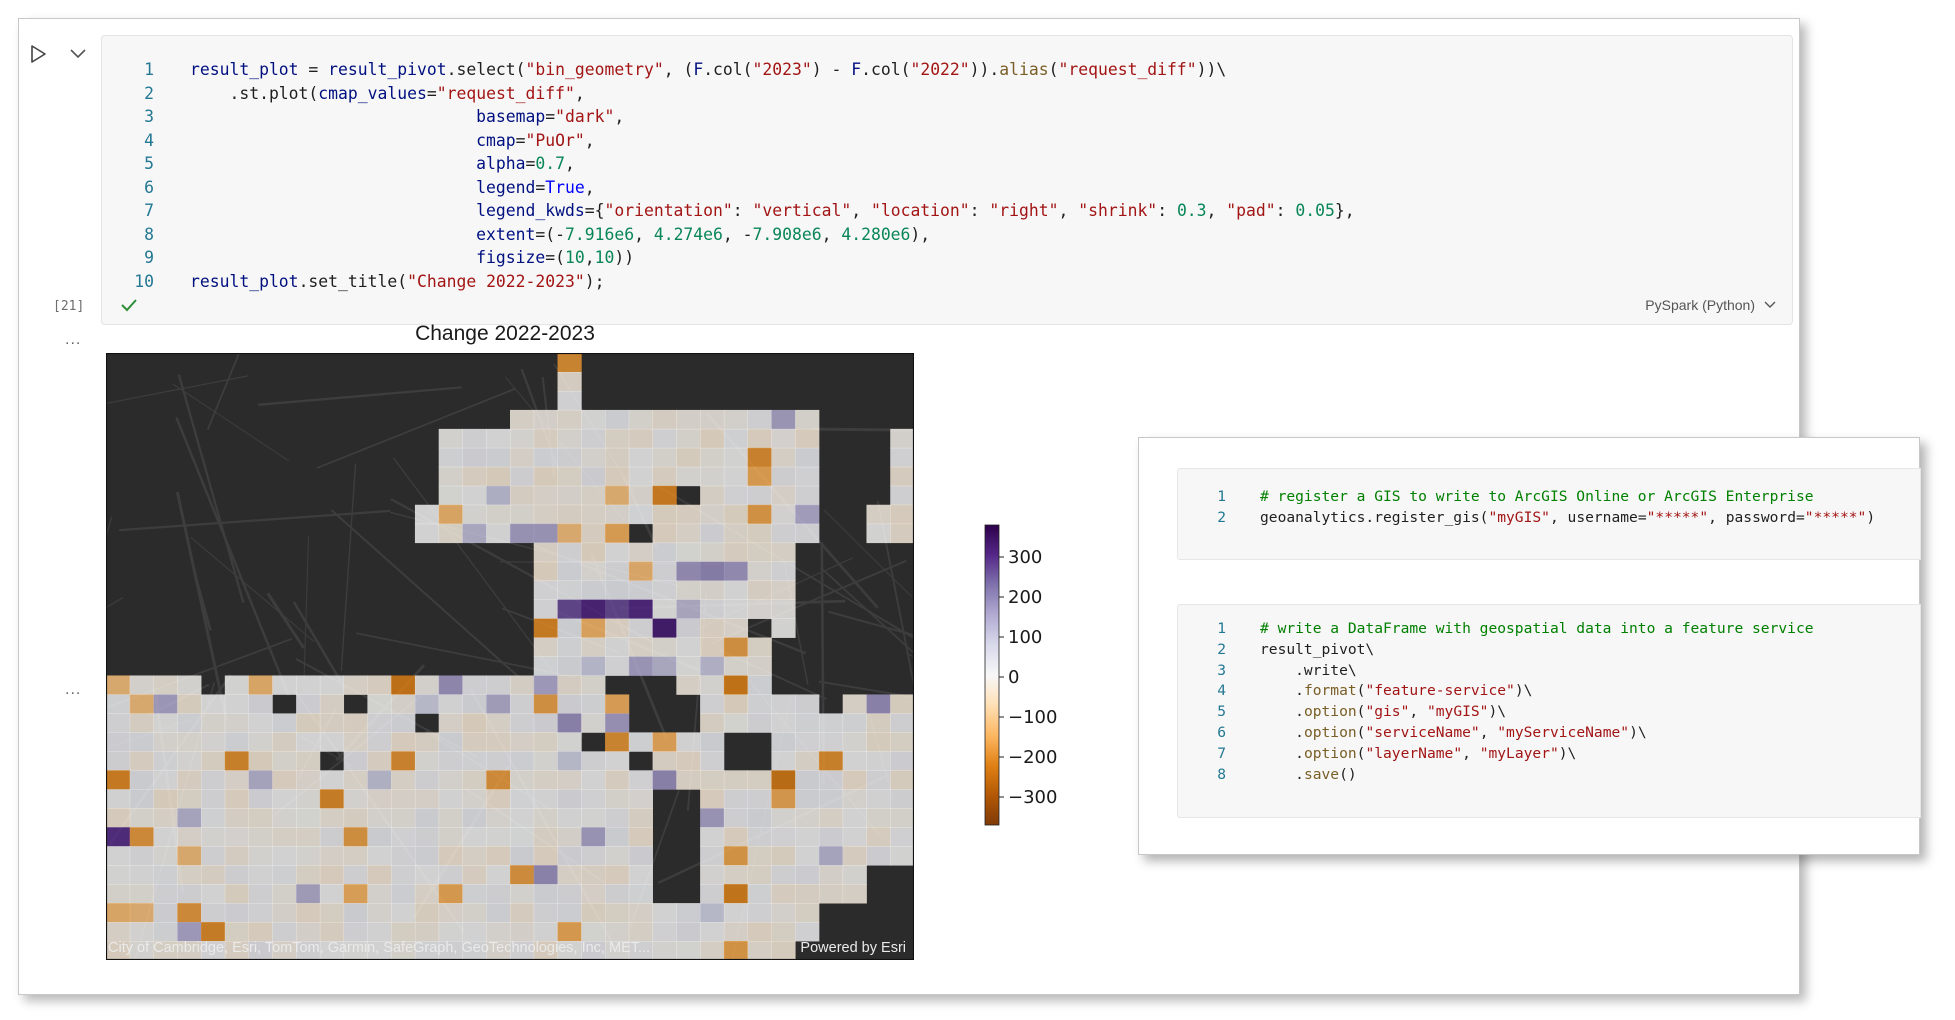  Describe the element at coordinates (149, 234) in the screenshot. I see `line-number: 8` at that location.